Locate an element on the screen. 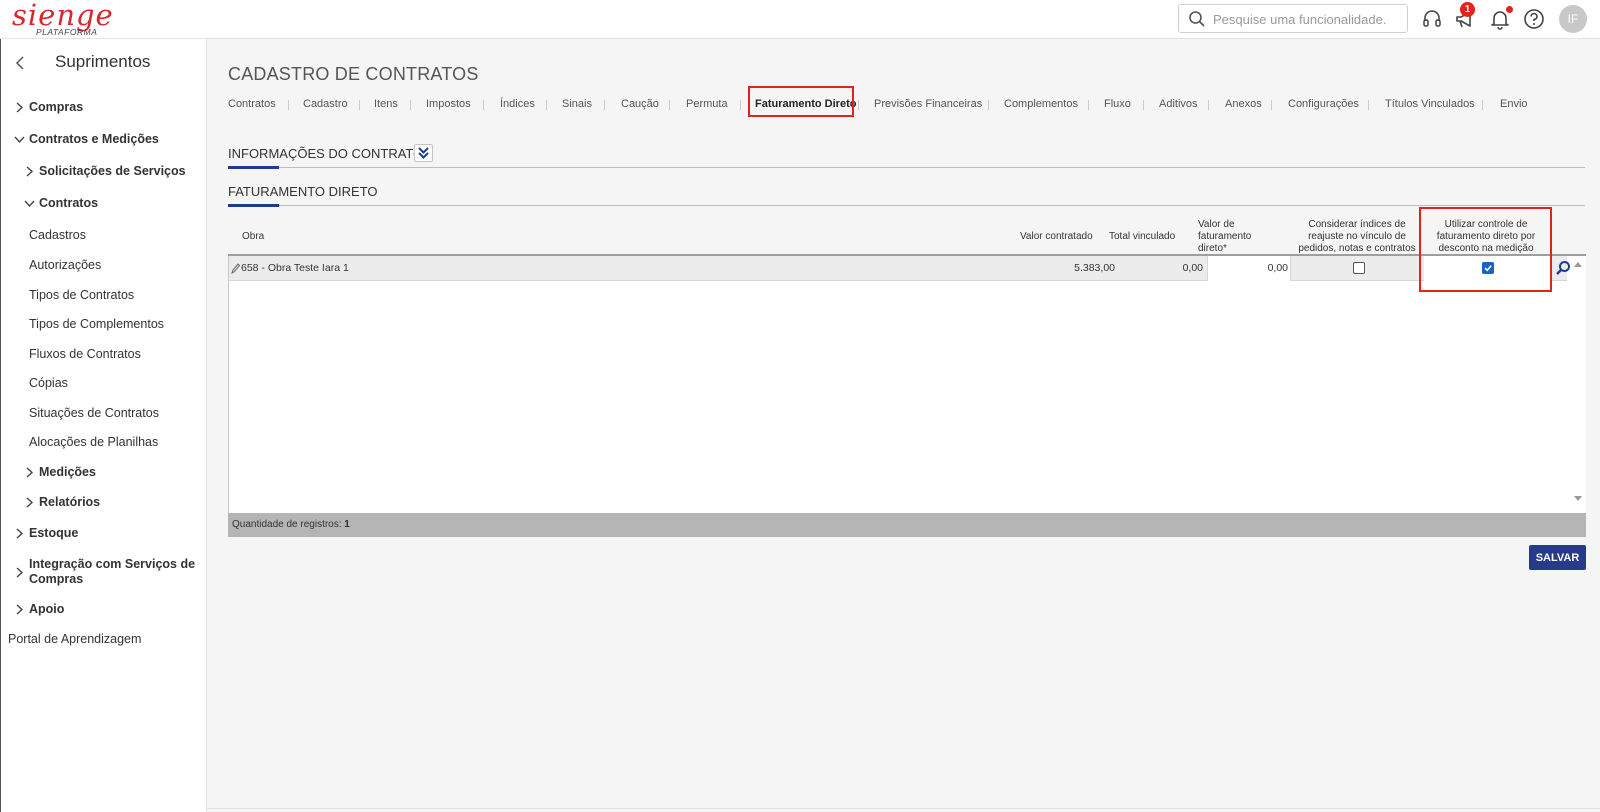 The width and height of the screenshot is (1600, 812). search-box is located at coordinates (1293, 18).